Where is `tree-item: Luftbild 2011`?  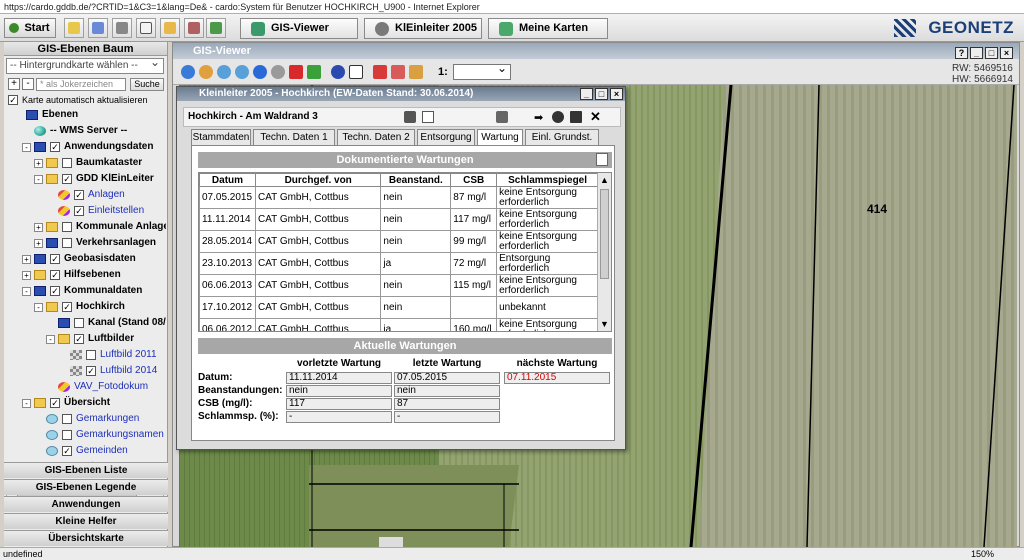
tree-item: Luftbild 2011 is located at coordinates (85, 355).